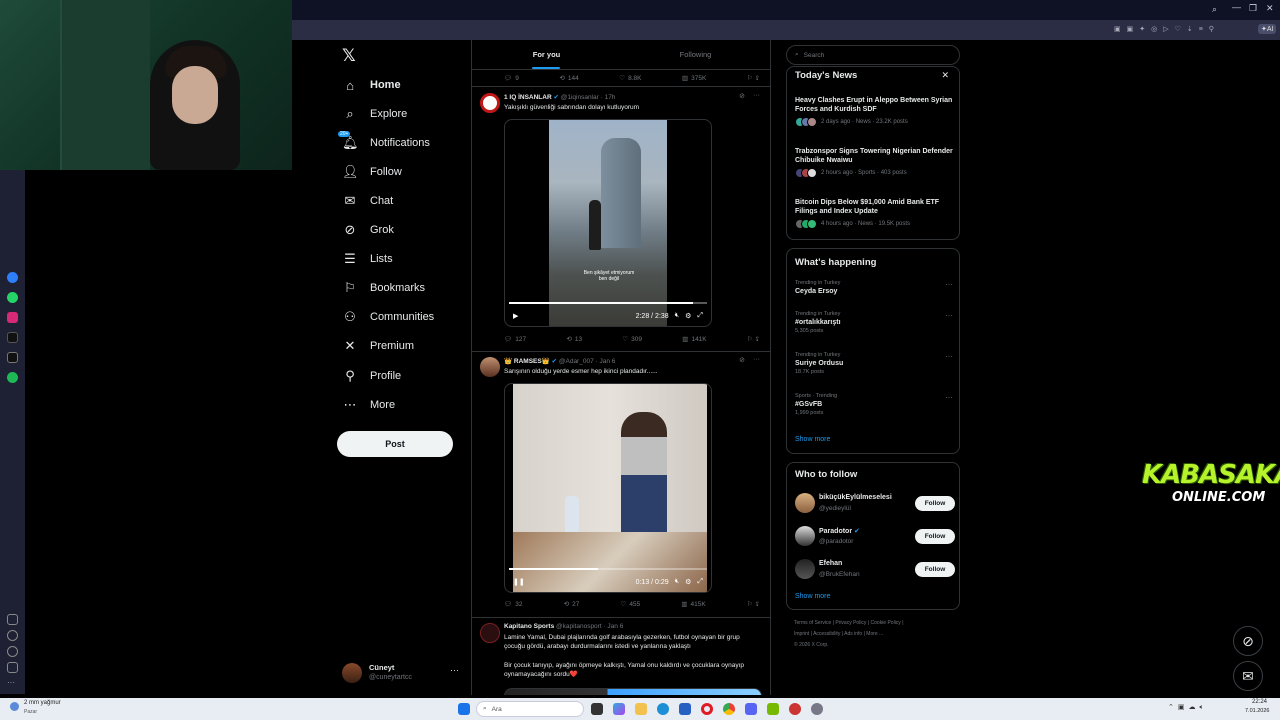  I want to click on chrome-icon, so click(729, 709).